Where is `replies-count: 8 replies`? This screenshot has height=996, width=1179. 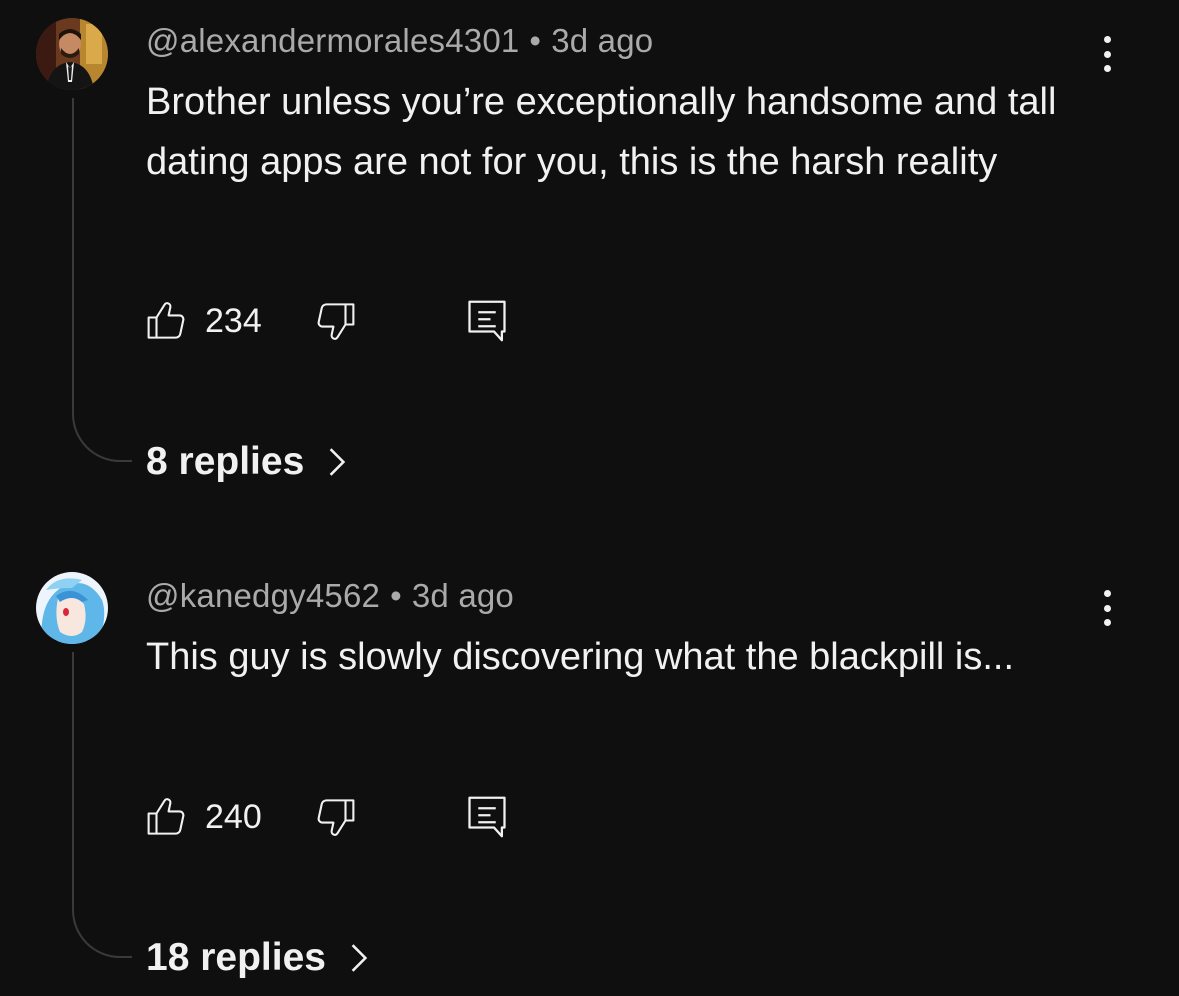
replies-count: 8 replies is located at coordinates (225, 461).